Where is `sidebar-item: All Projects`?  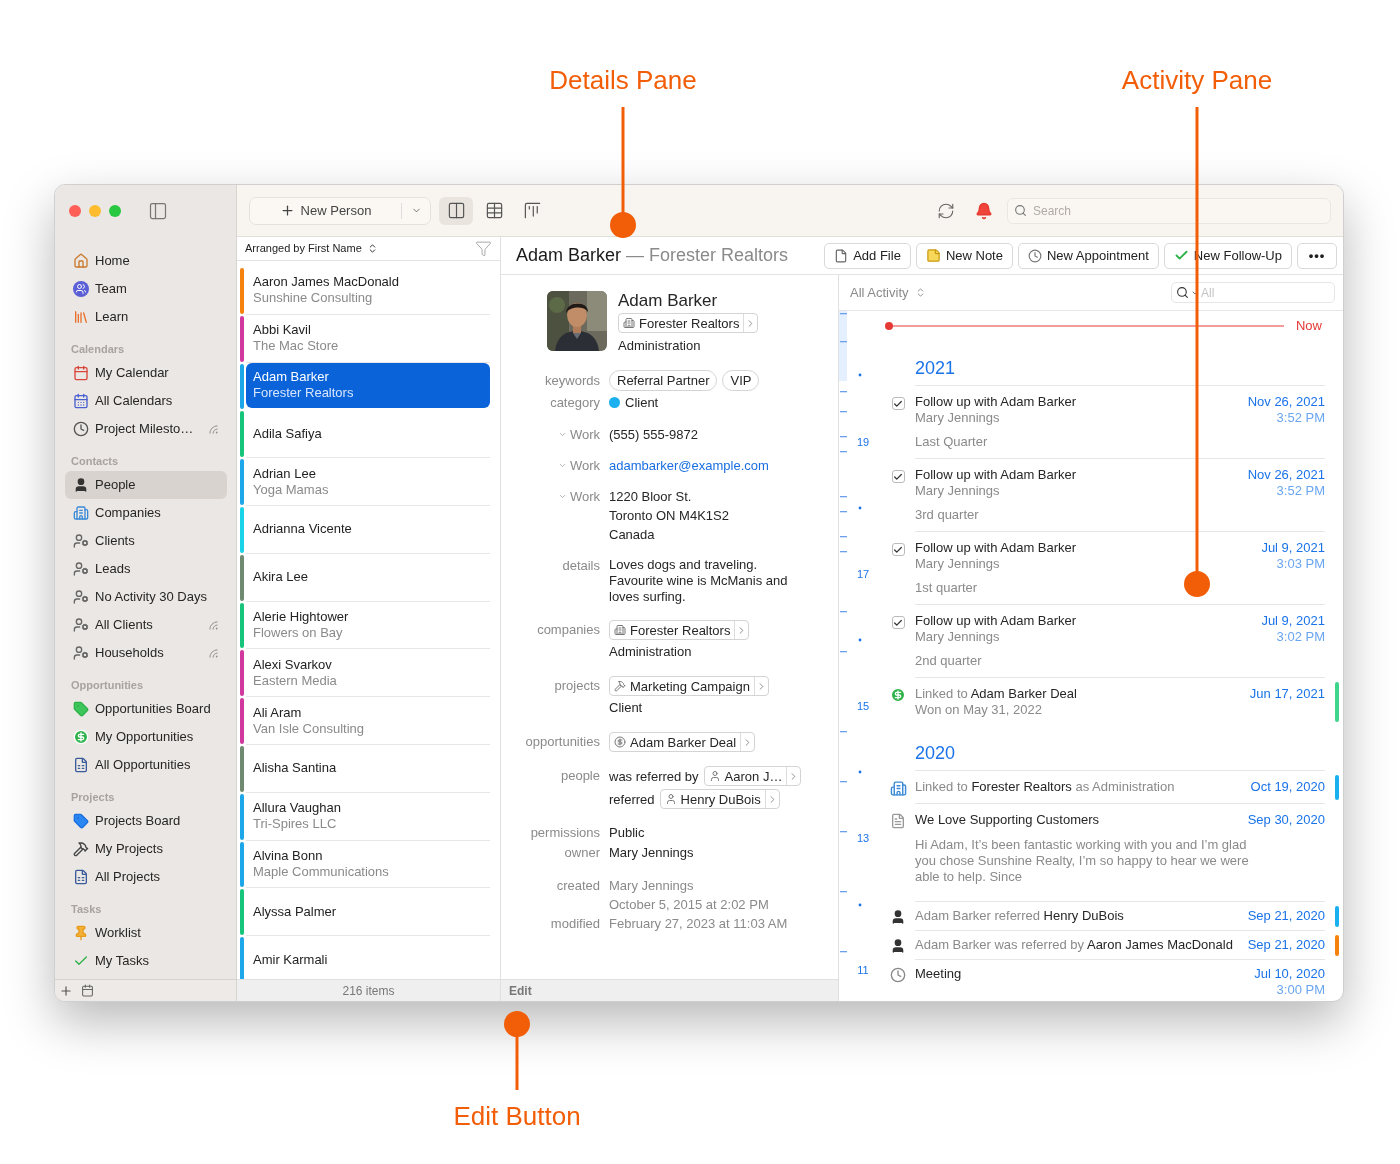
sidebar-item: All Projects is located at coordinates (146, 877).